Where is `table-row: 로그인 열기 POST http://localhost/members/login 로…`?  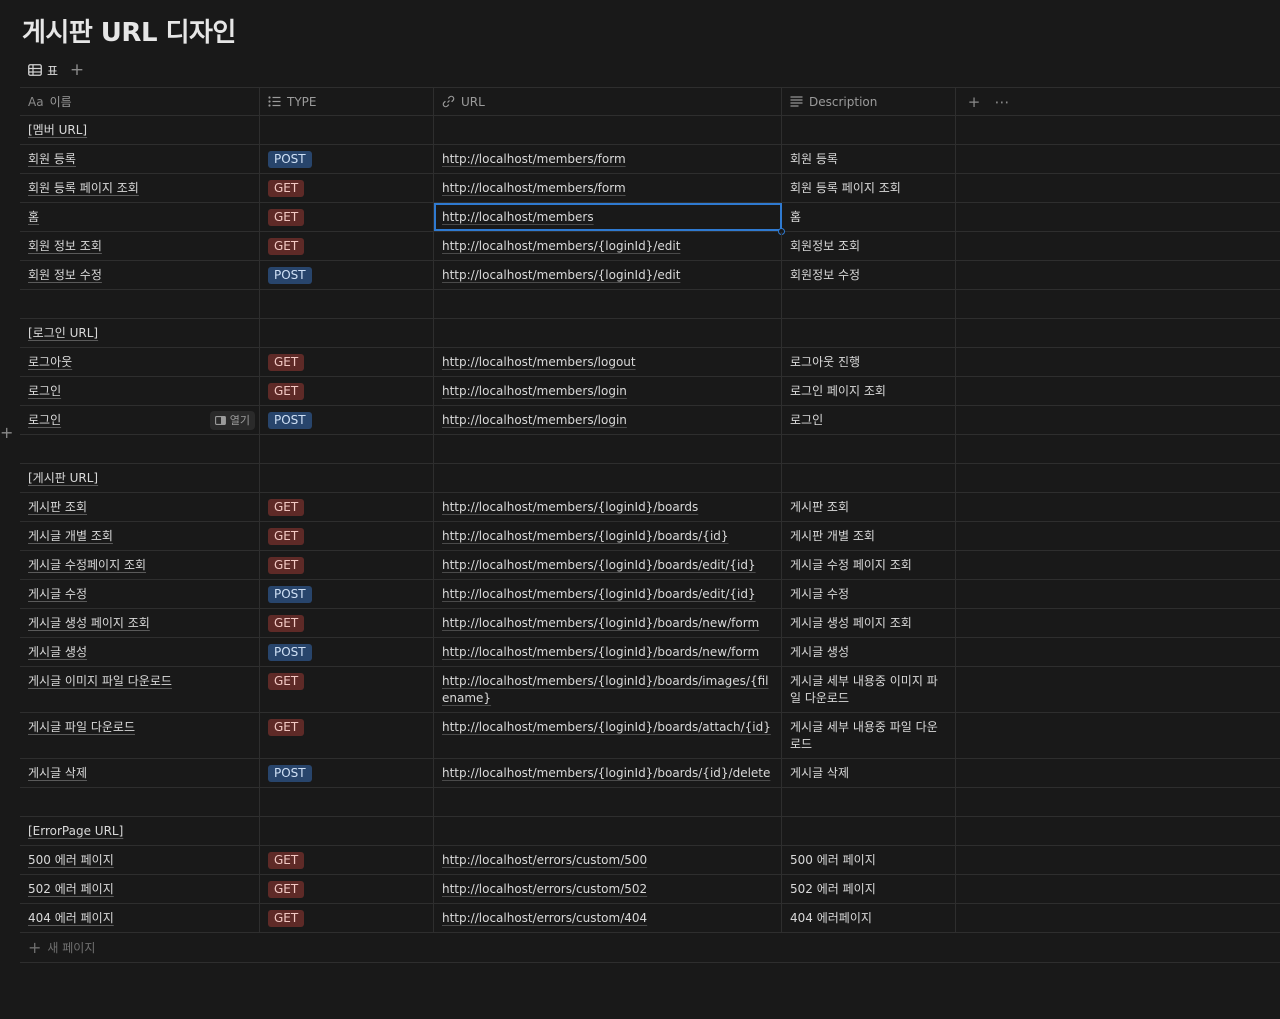
table-row: 로그인 열기 POST http://localhost/members/login 로… is located at coordinates (650, 420).